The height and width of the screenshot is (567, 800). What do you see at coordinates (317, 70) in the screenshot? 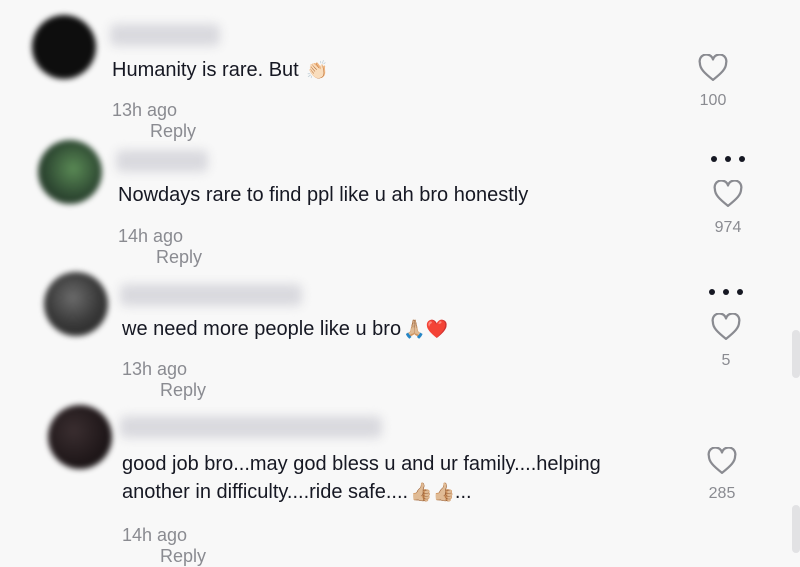
I see `clap-emoji: 👏🏻` at bounding box center [317, 70].